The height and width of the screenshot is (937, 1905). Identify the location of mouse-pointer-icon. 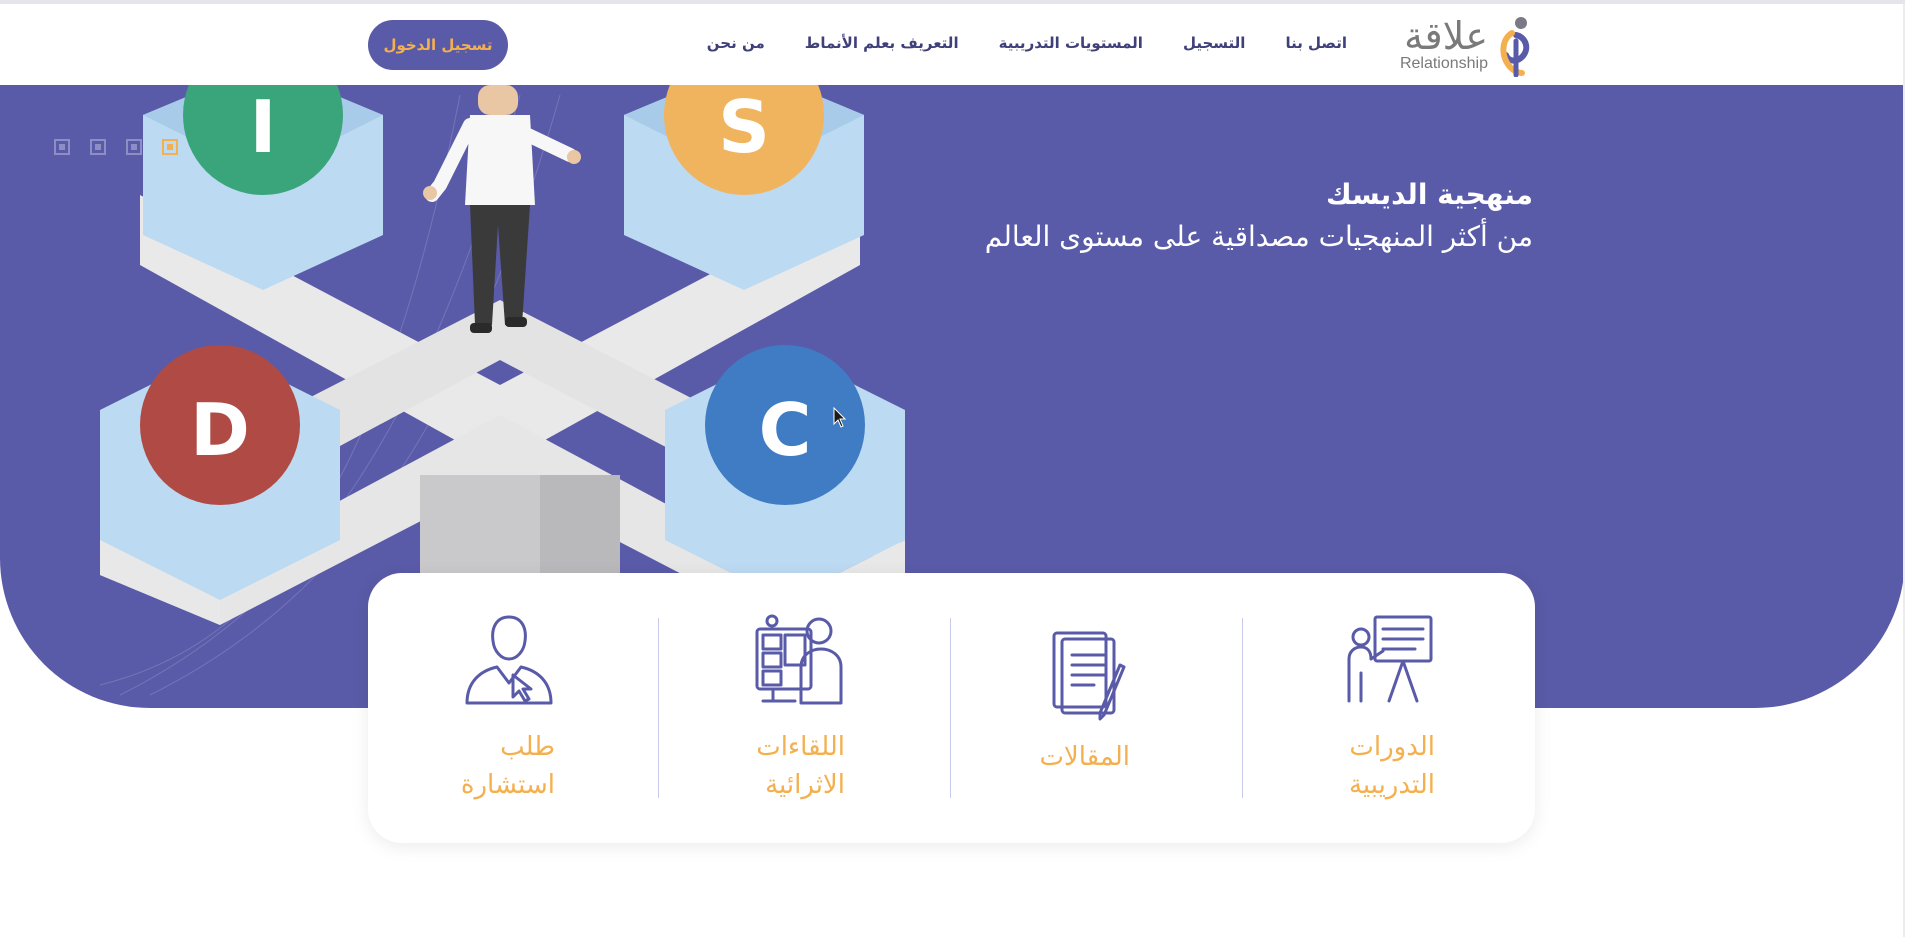
(840, 417).